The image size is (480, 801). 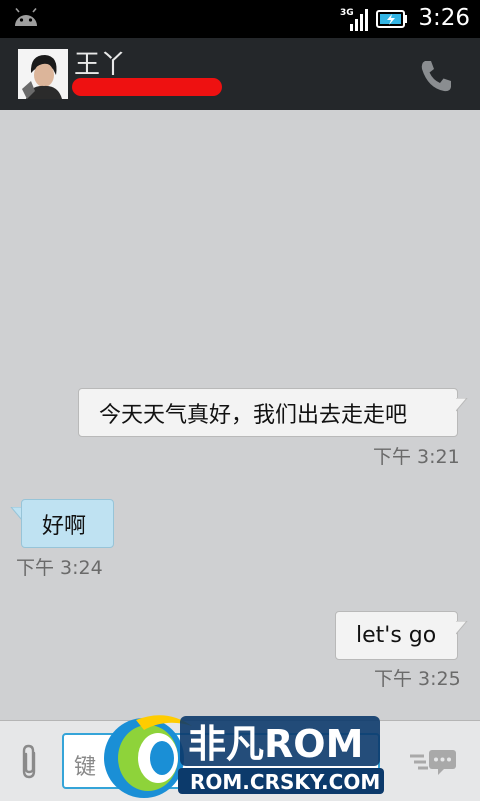 I want to click on incoming-message-bubble: 好啊, so click(x=67, y=523).